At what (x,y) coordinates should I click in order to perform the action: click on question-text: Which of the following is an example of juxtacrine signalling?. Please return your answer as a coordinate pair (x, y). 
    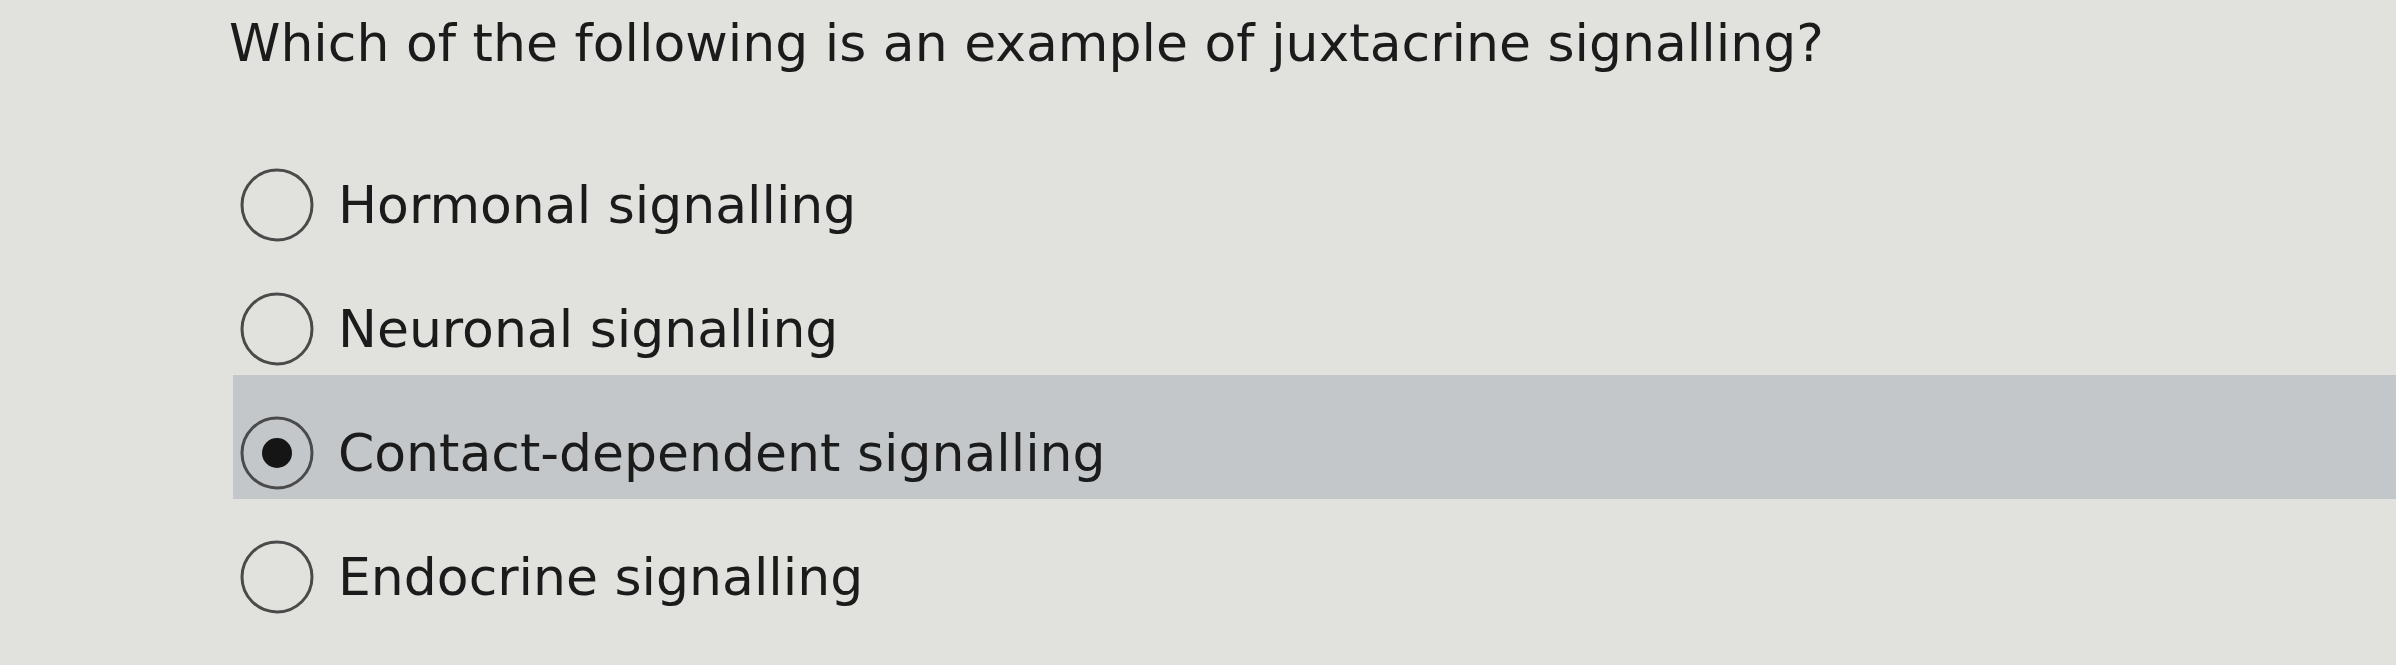
    Looking at the image, I should click on (1026, 43).